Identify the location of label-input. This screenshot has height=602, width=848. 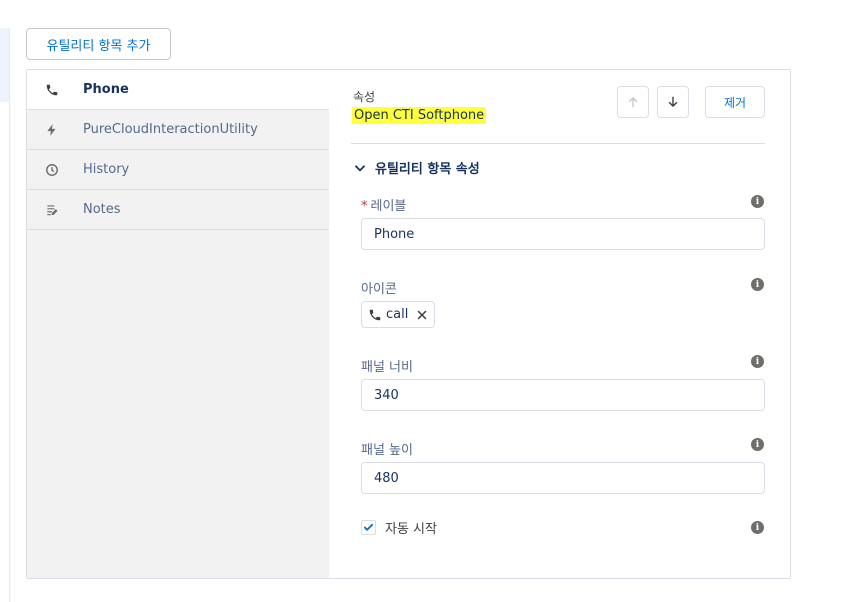
(563, 234).